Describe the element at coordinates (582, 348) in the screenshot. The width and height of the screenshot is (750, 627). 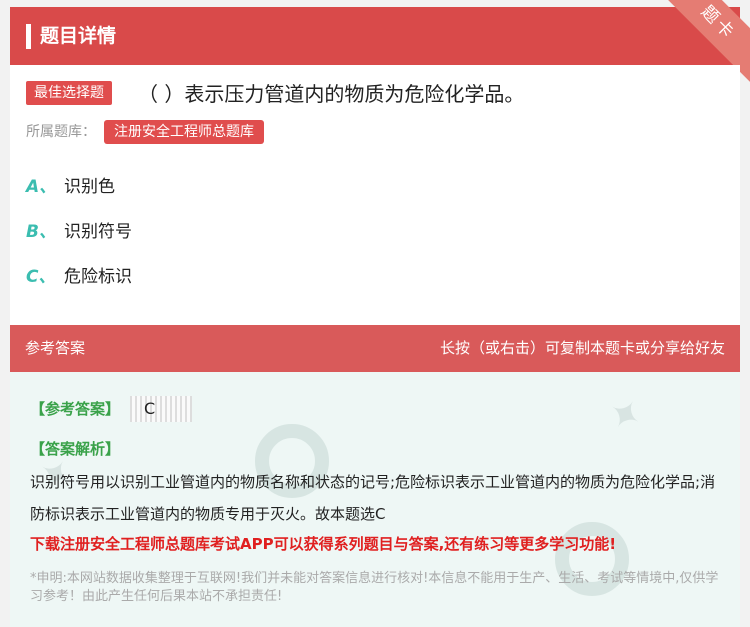
I see `copy-share-hint: 长按（或右击）可复制本题卡或分享给好友` at that location.